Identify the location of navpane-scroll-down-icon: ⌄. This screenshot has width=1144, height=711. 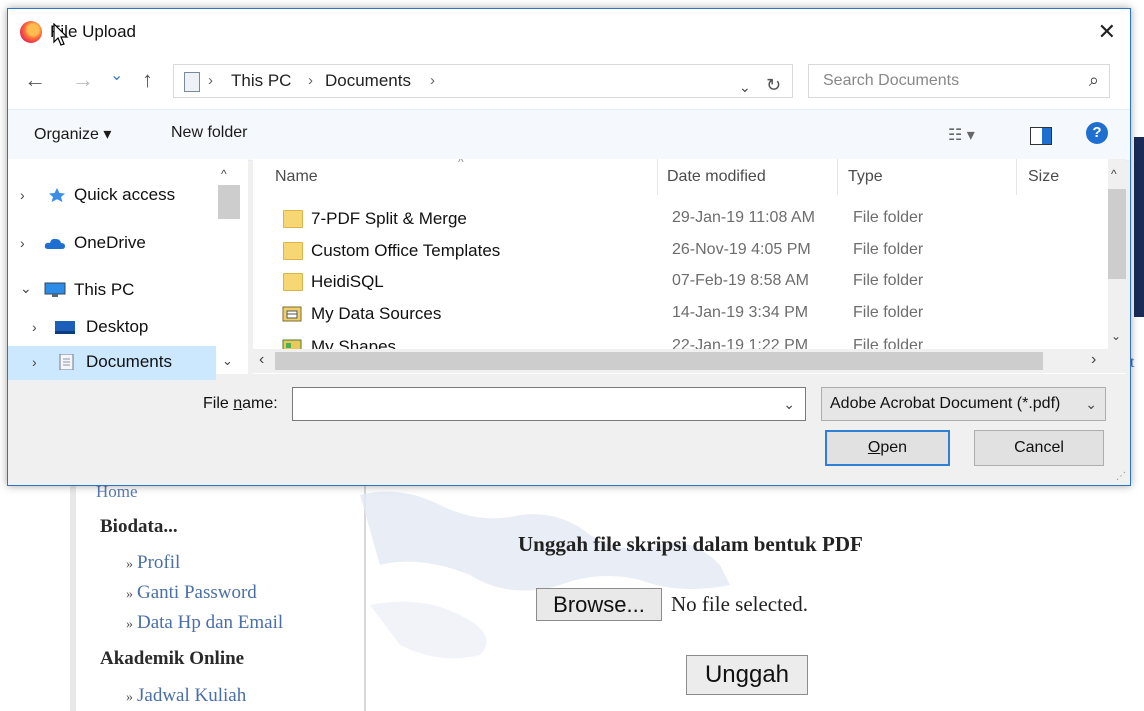
(227, 361).